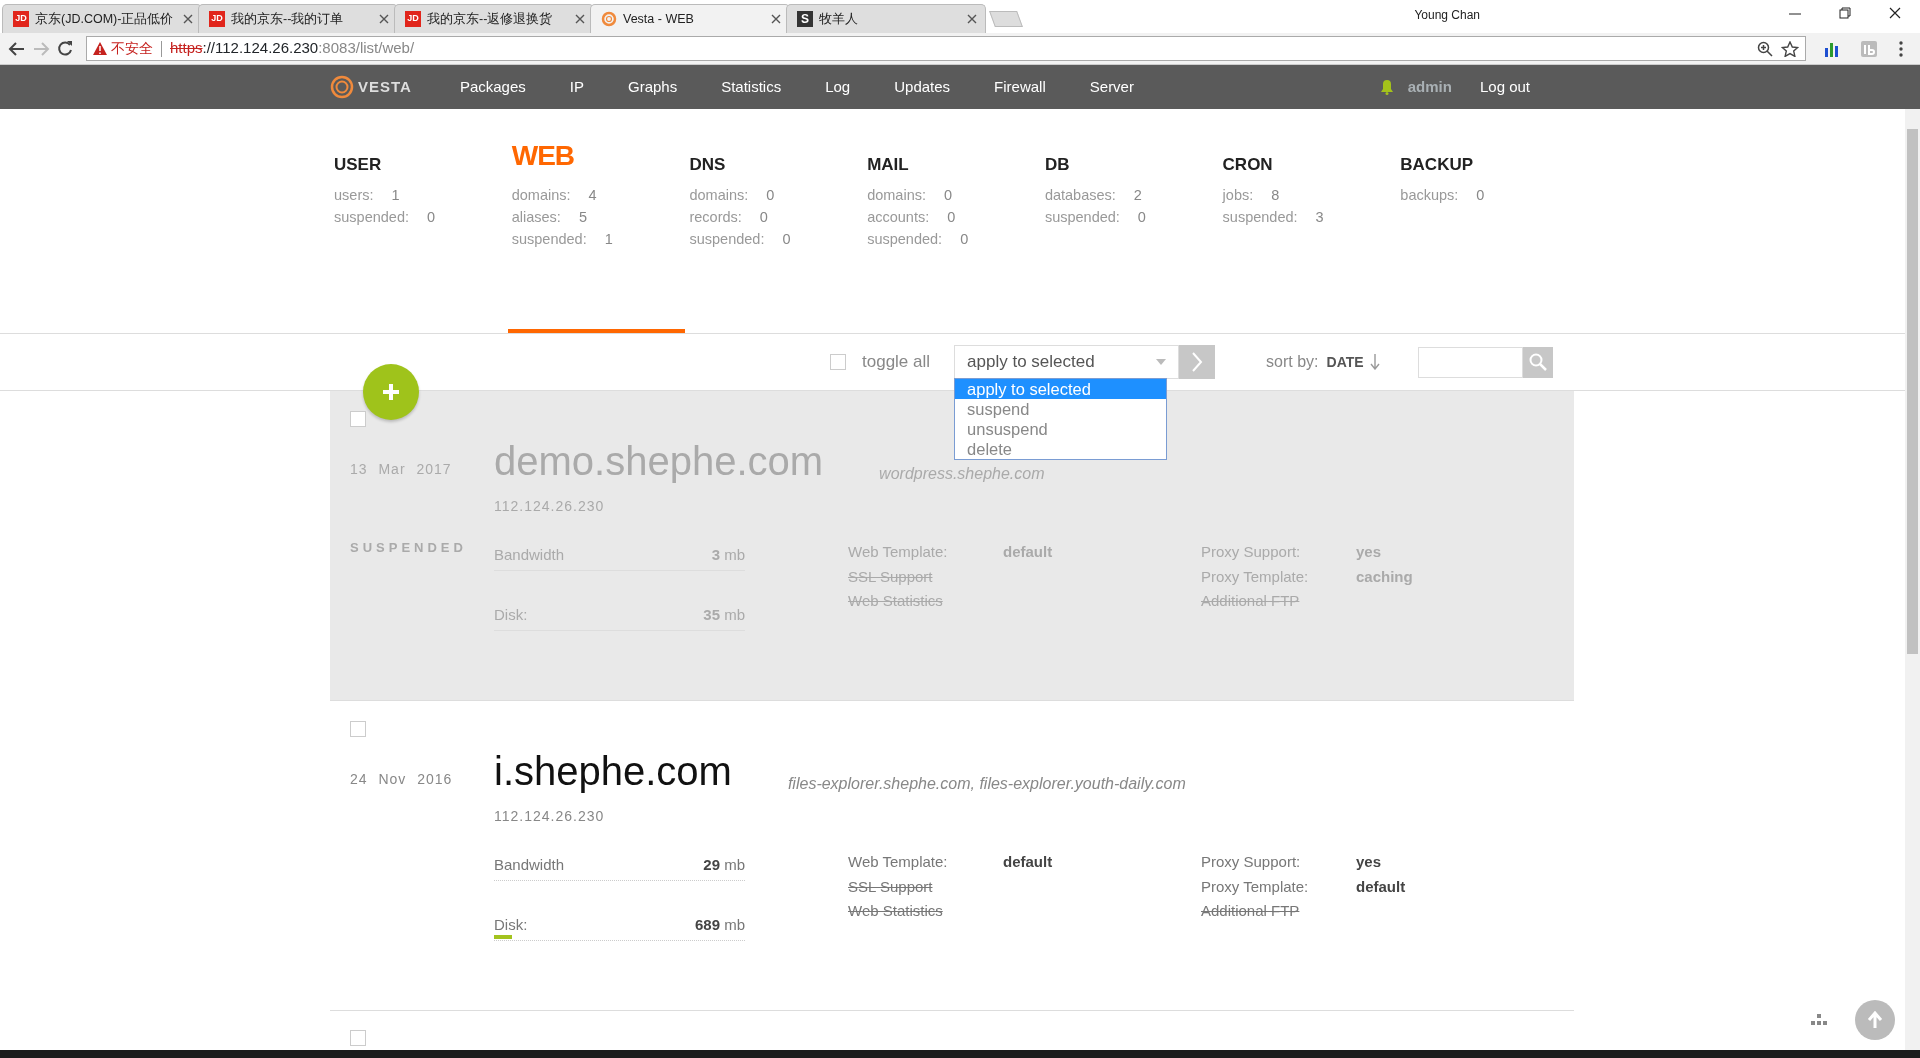  I want to click on alias-list: wordpress.shephe.com, so click(962, 474).